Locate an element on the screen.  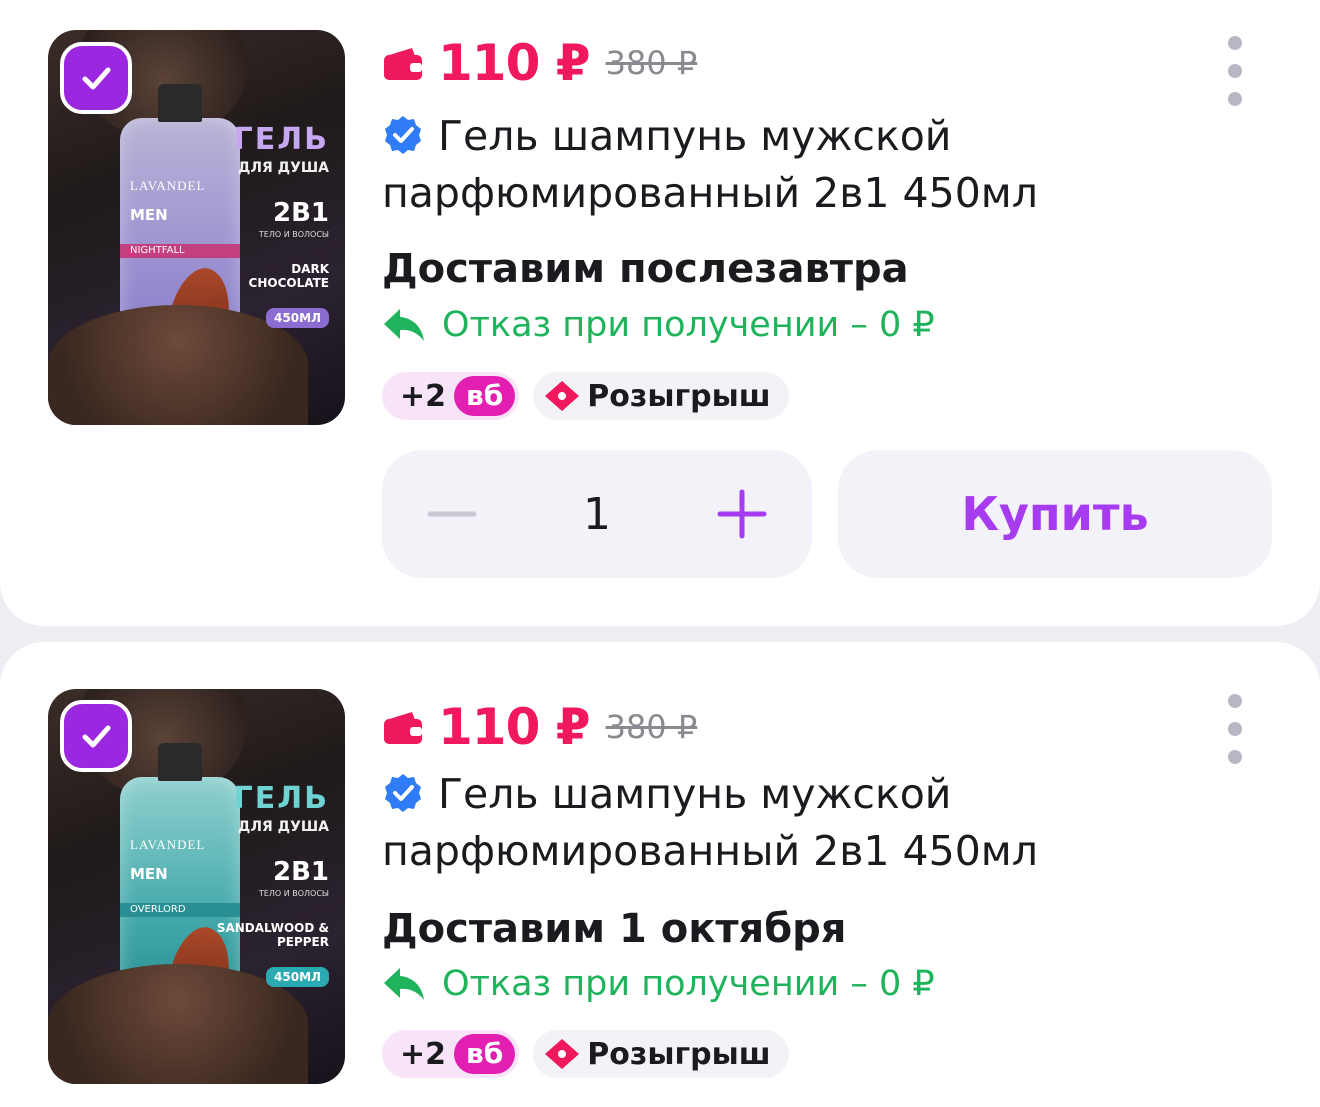
delivery-date: Доставим послезавтра is located at coordinates (645, 269).